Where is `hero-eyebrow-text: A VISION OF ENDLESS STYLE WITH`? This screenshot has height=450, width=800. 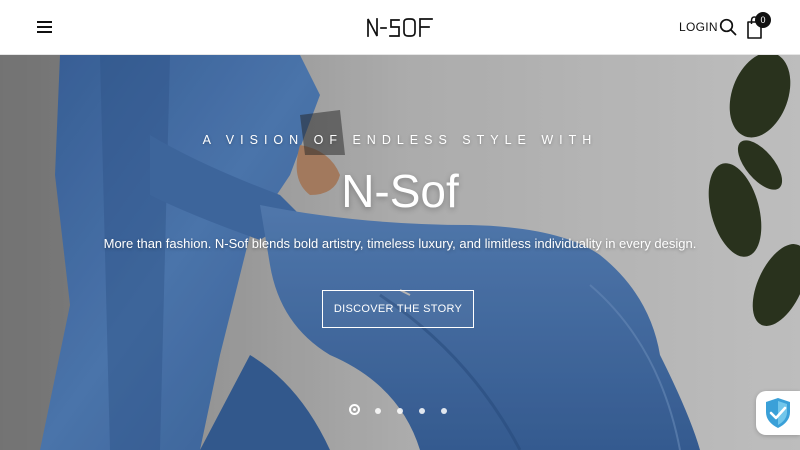 hero-eyebrow-text: A VISION OF ENDLESS STYLE WITH is located at coordinates (400, 140).